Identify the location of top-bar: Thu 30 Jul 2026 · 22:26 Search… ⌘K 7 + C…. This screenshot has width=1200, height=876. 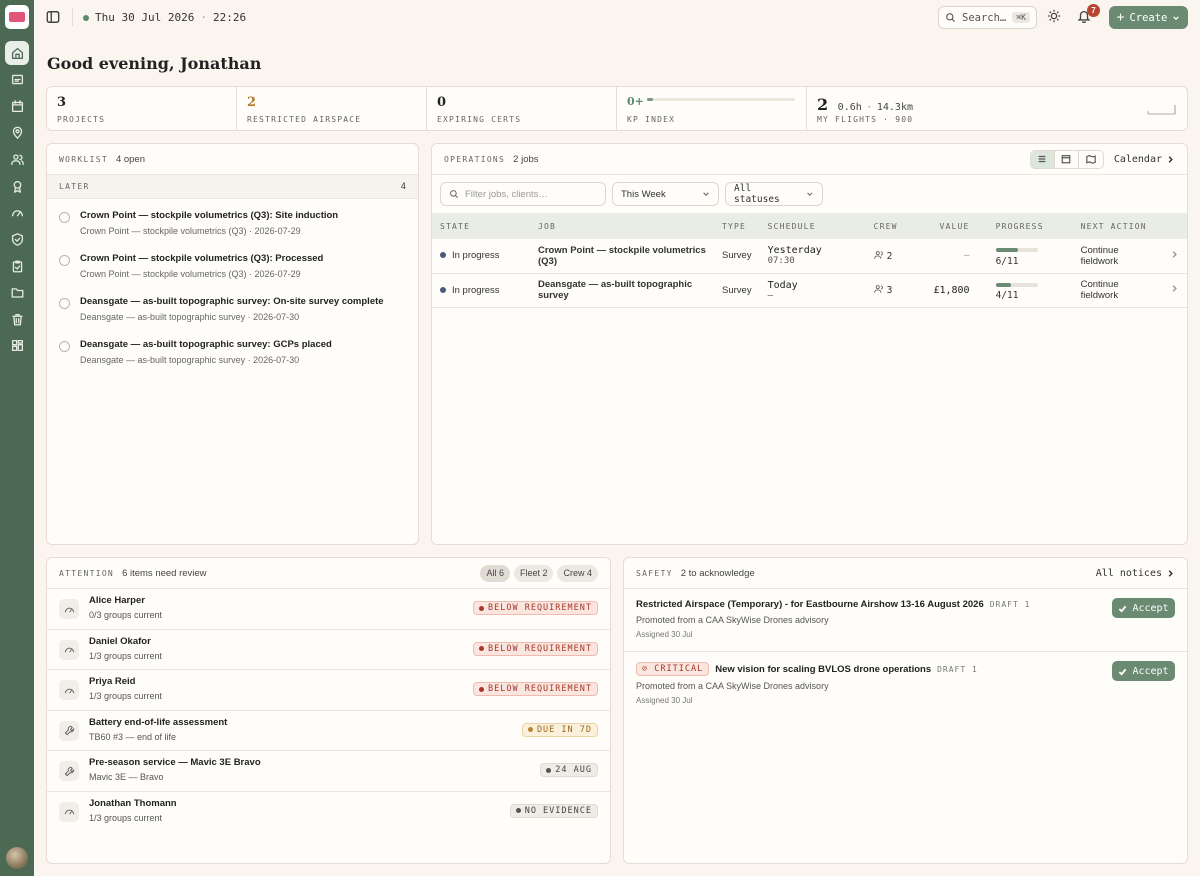
(617, 17).